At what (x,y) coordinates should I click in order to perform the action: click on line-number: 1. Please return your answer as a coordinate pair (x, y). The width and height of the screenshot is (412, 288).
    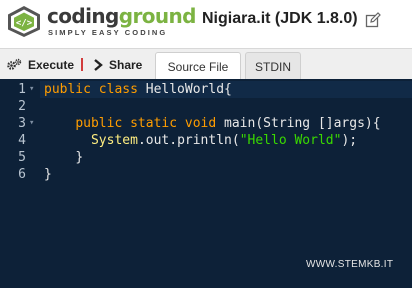
    Looking at the image, I should click on (22, 89).